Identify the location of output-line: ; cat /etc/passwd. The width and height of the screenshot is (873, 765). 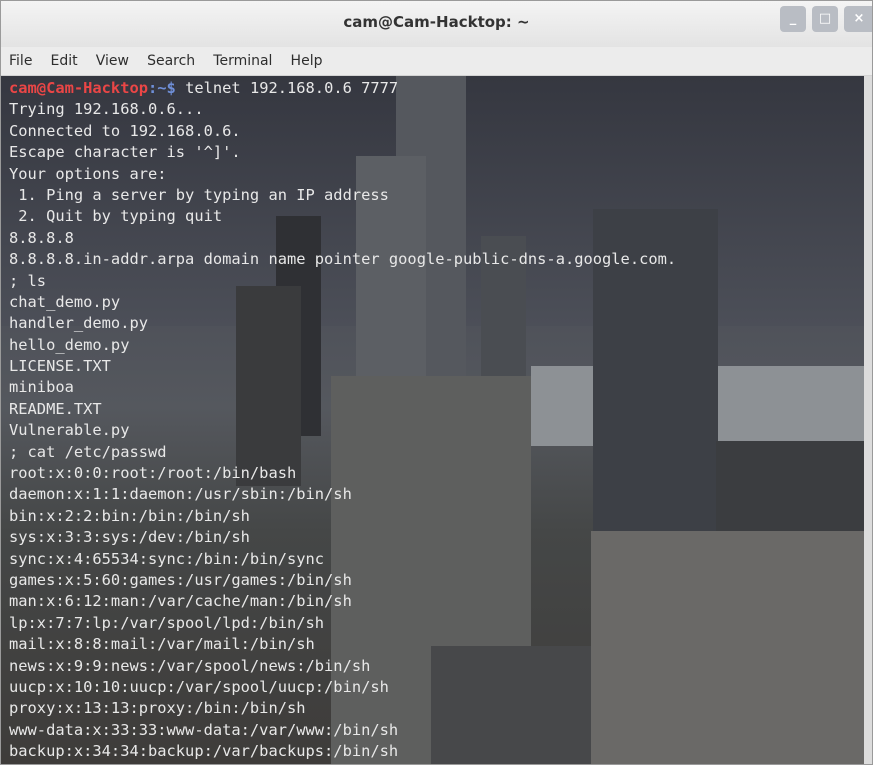
(88, 451).